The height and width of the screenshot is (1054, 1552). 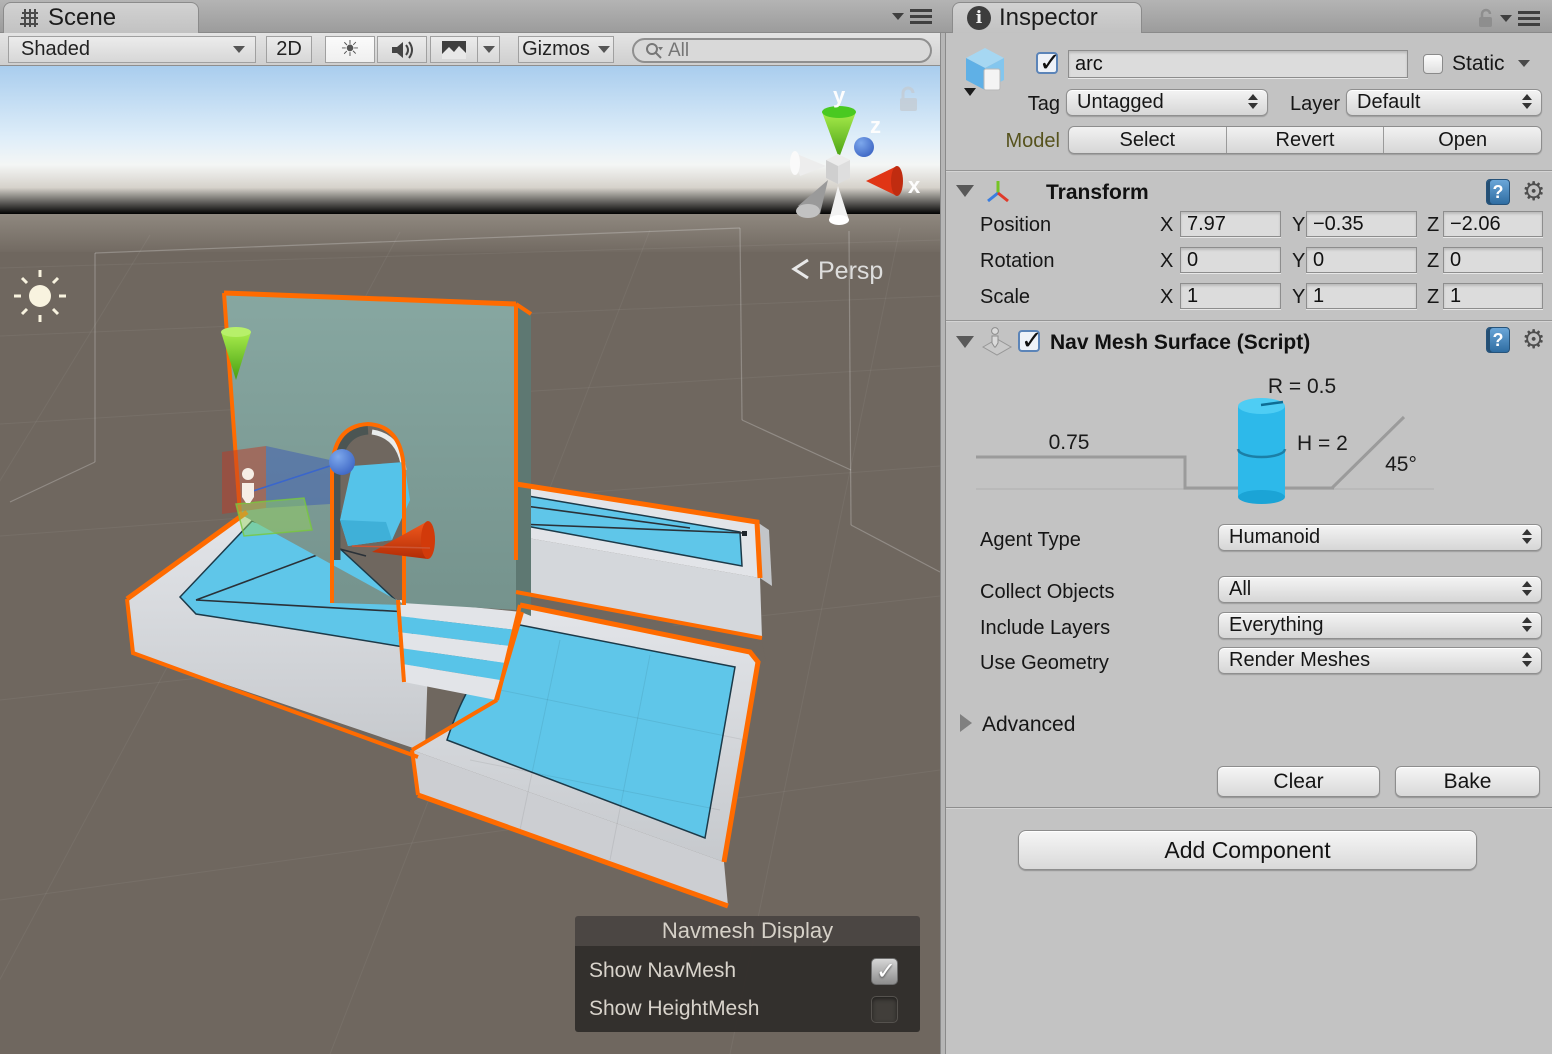 What do you see at coordinates (1389, 102) in the screenshot?
I see `layer-value: Default` at bounding box center [1389, 102].